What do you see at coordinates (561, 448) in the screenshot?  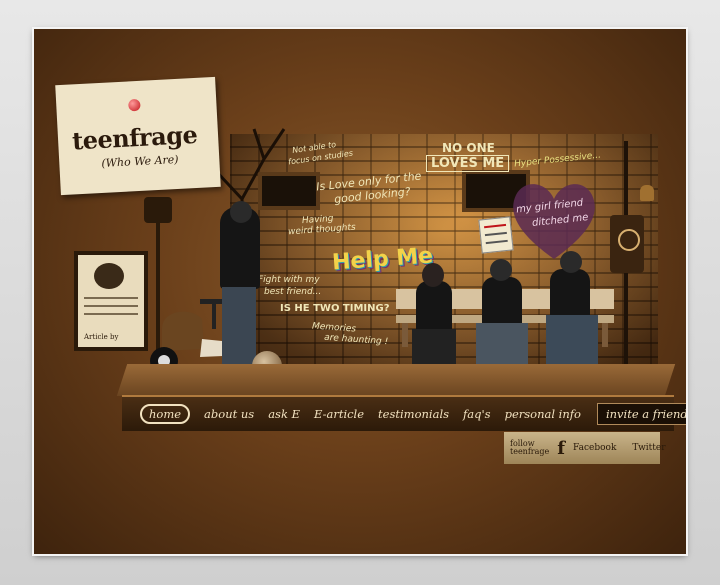 I see `facebook-icon: f` at bounding box center [561, 448].